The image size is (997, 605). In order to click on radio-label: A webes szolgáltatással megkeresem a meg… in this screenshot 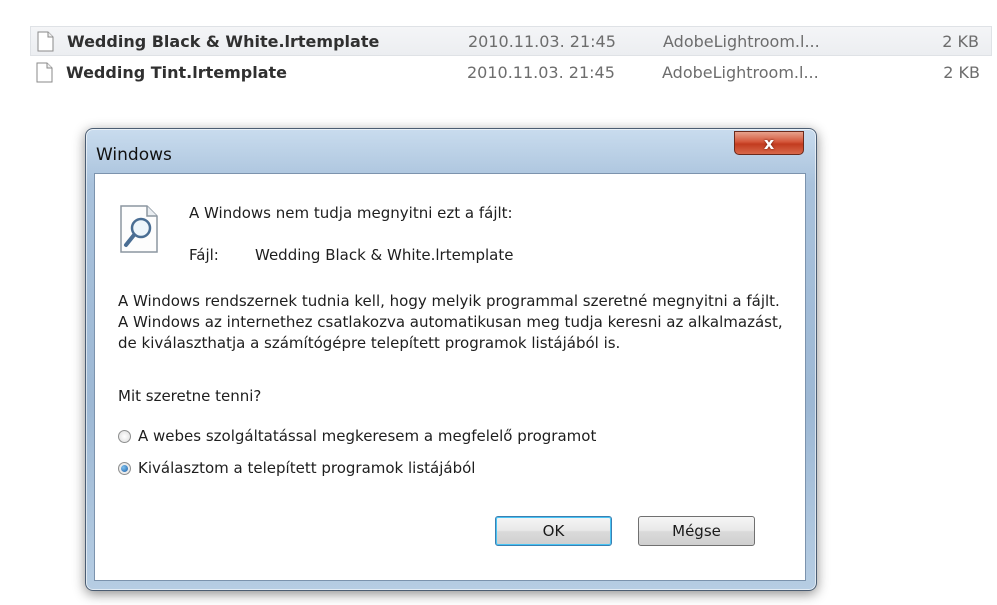, I will do `click(367, 436)`.